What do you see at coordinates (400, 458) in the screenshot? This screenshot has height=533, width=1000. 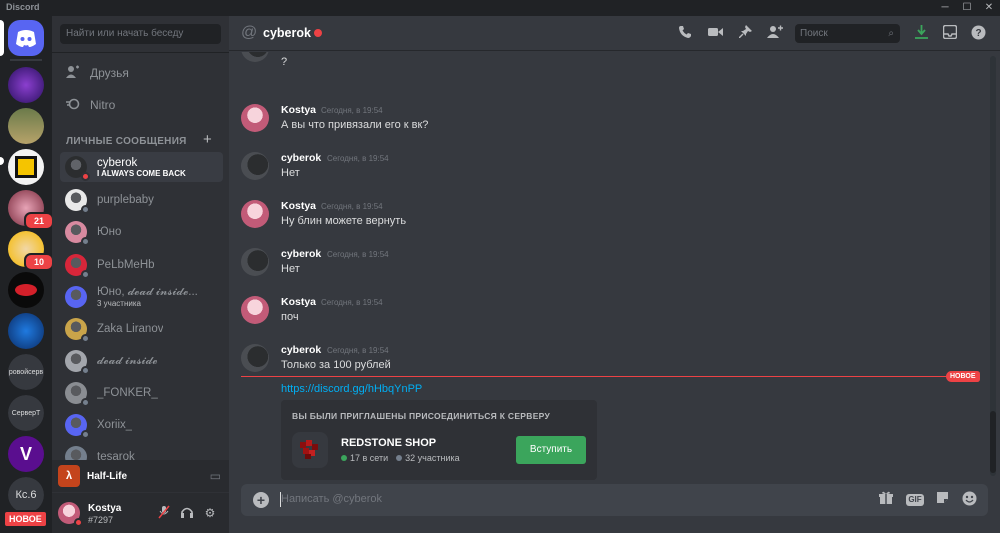 I see `invite-server-stats: 17 в сети 32 участника` at bounding box center [400, 458].